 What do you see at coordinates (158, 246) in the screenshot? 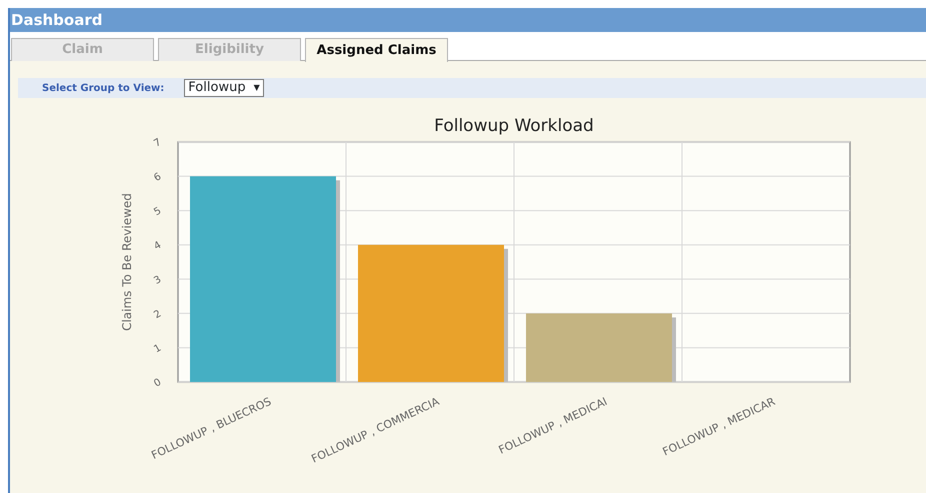
I see `y-tick-label: 4` at bounding box center [158, 246].